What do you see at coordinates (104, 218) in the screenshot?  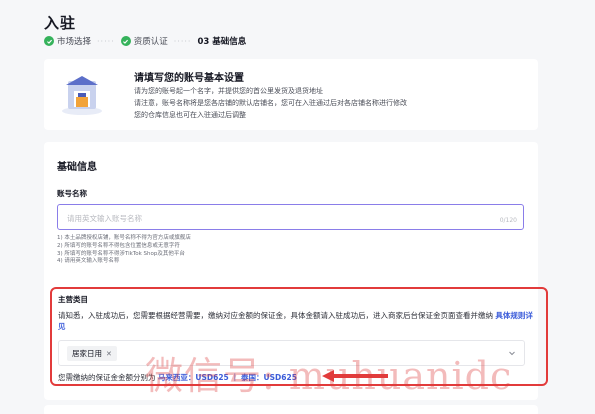 I see `input-placeholder: 请用英文输入账号名称` at bounding box center [104, 218].